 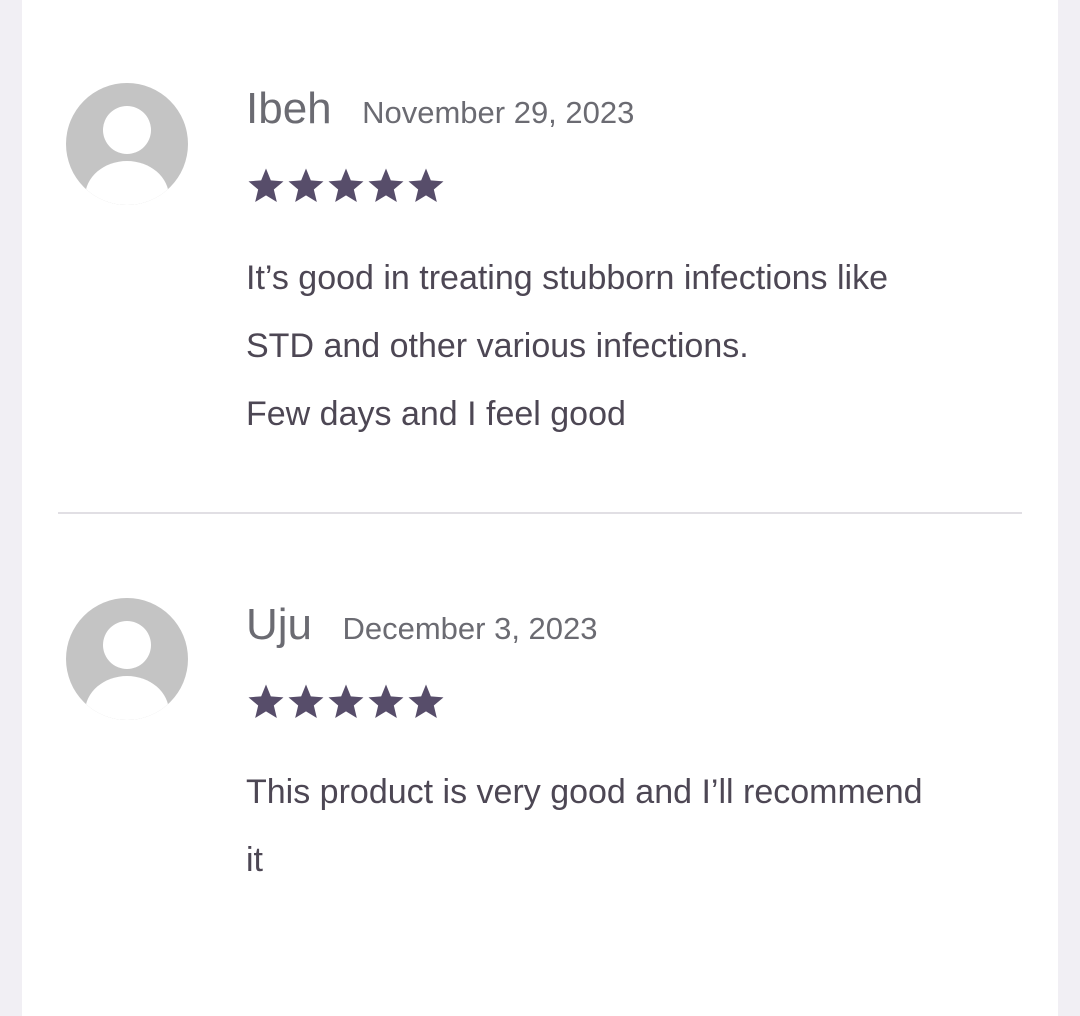 What do you see at coordinates (289, 108) in the screenshot?
I see `review-author: Ibeh` at bounding box center [289, 108].